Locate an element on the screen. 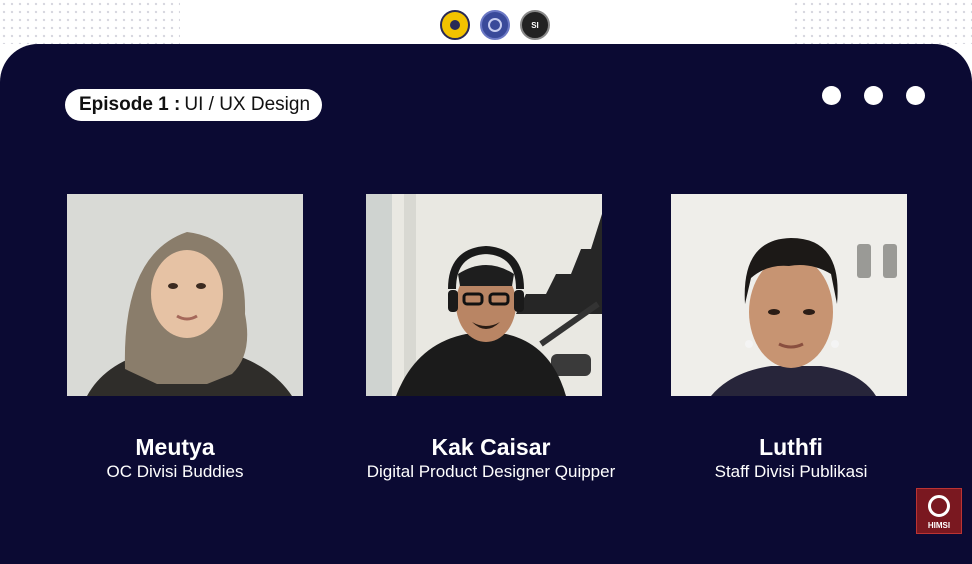  video-tile-kak-caisar is located at coordinates (484, 295).